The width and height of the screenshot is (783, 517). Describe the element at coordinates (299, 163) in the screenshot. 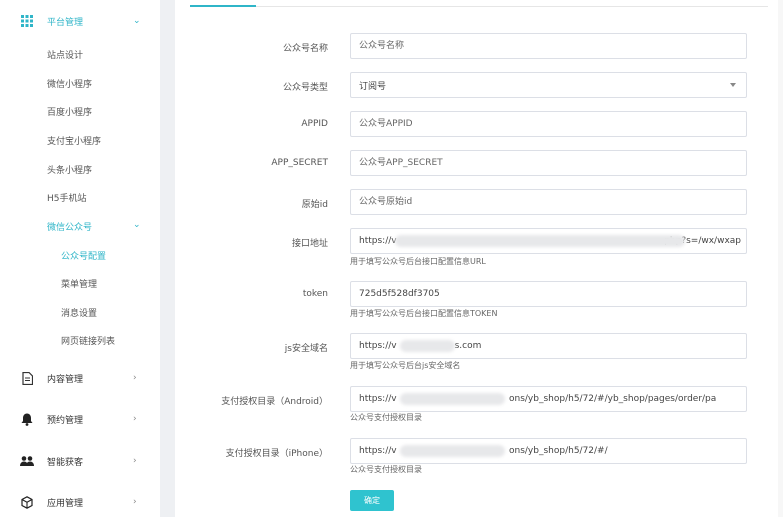

I see `secret-label: APP_SECRET` at that location.